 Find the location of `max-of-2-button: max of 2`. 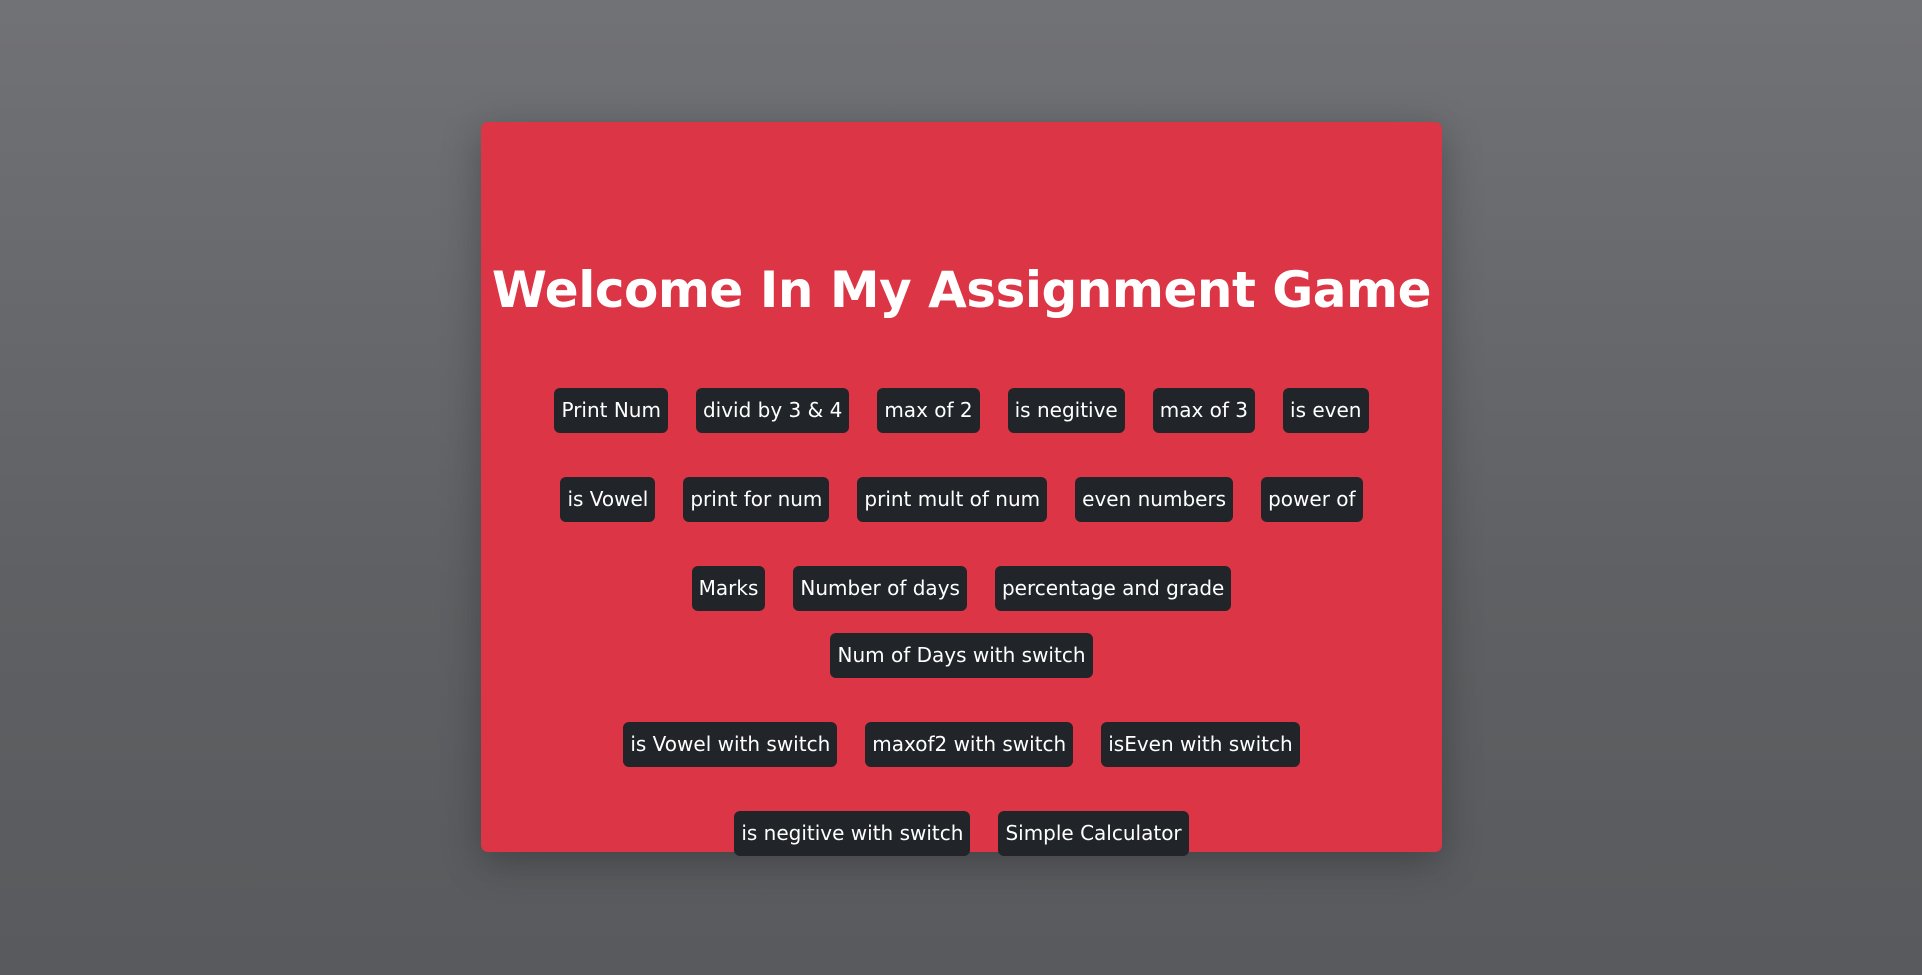

max-of-2-button: max of 2 is located at coordinates (928, 410).